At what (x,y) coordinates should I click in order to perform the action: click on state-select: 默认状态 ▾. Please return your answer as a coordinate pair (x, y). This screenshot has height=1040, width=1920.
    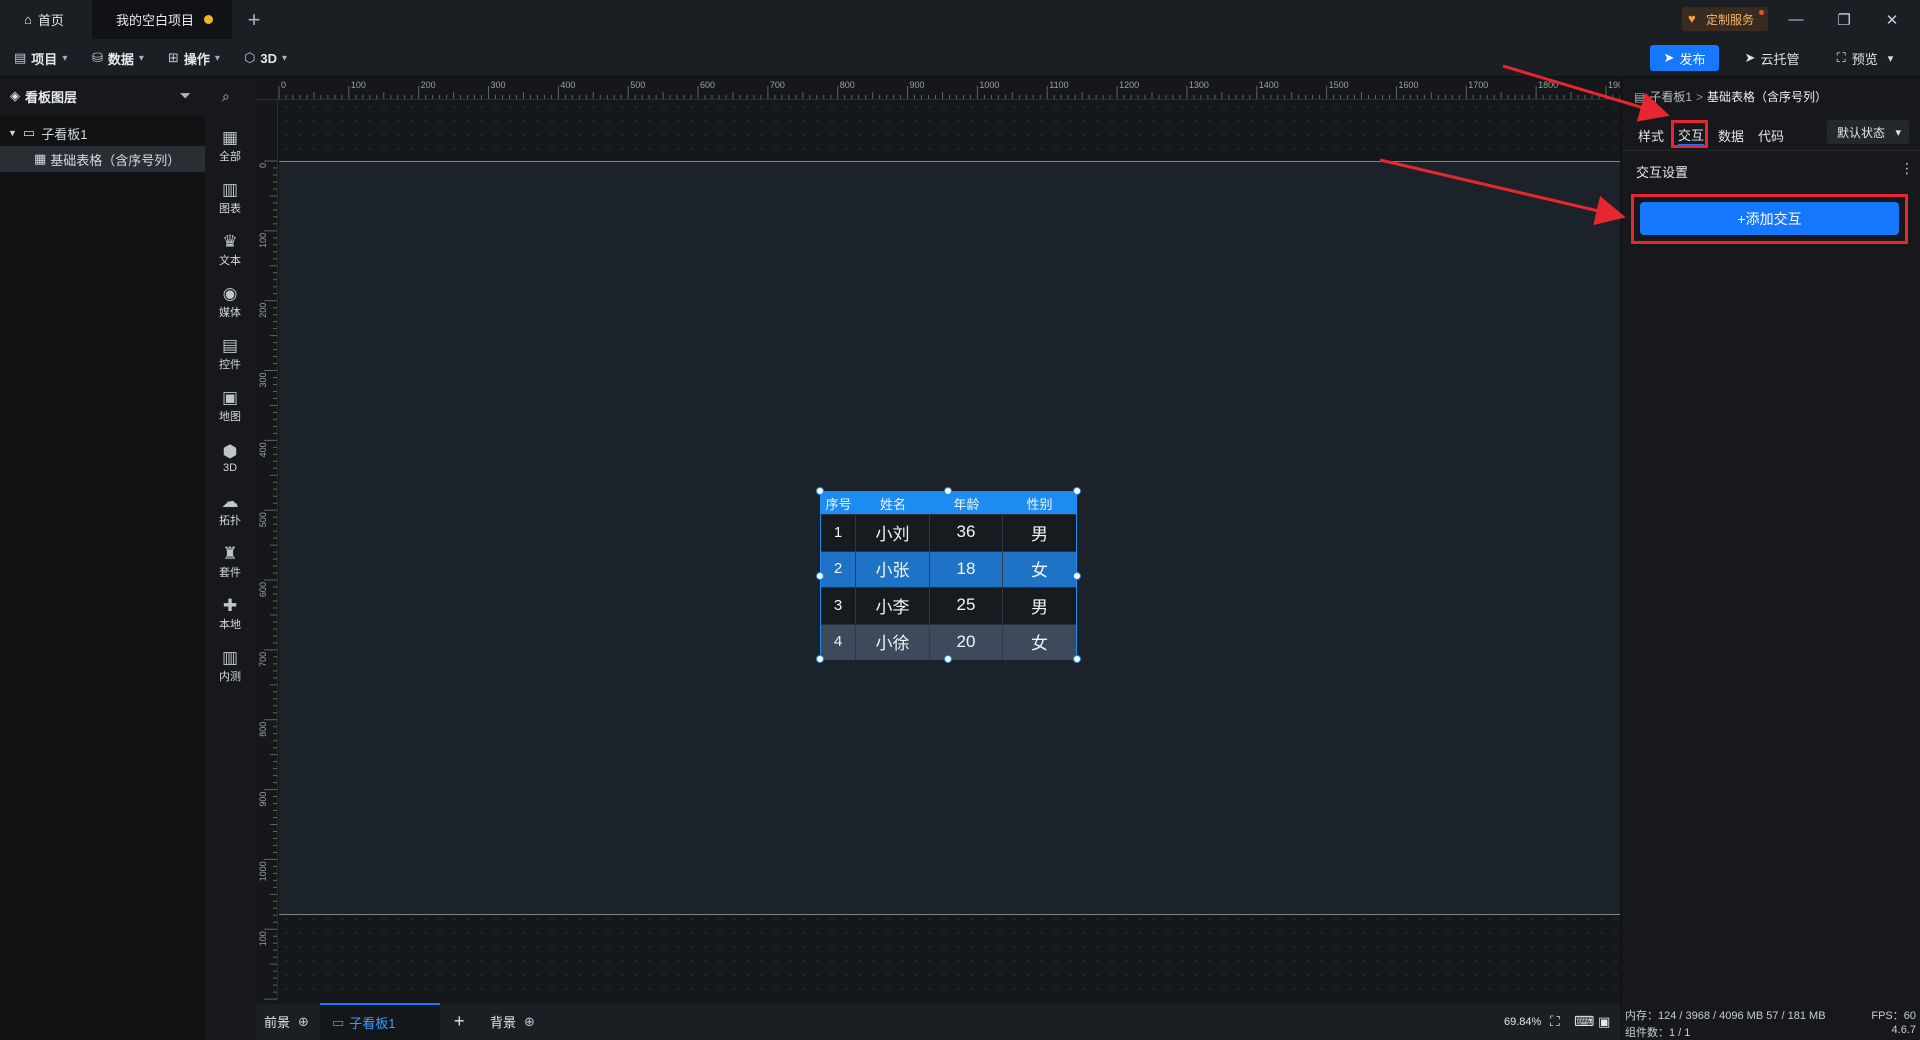
    Looking at the image, I should click on (1868, 132).